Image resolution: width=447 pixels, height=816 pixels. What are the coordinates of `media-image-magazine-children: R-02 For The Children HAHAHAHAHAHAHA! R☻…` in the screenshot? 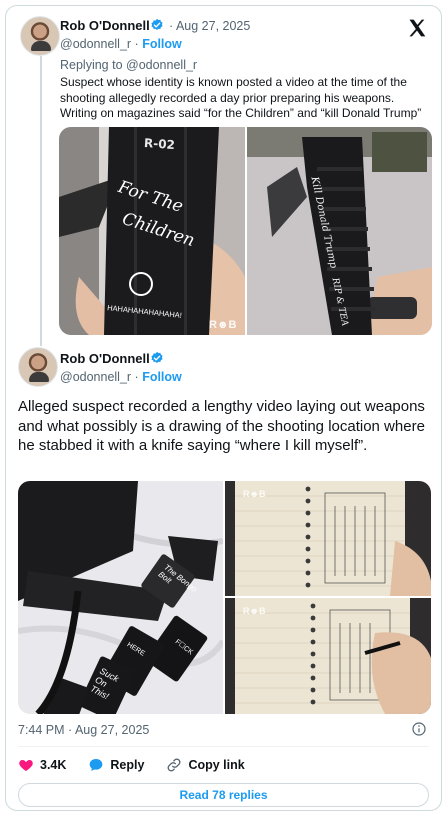 It's located at (152, 231).